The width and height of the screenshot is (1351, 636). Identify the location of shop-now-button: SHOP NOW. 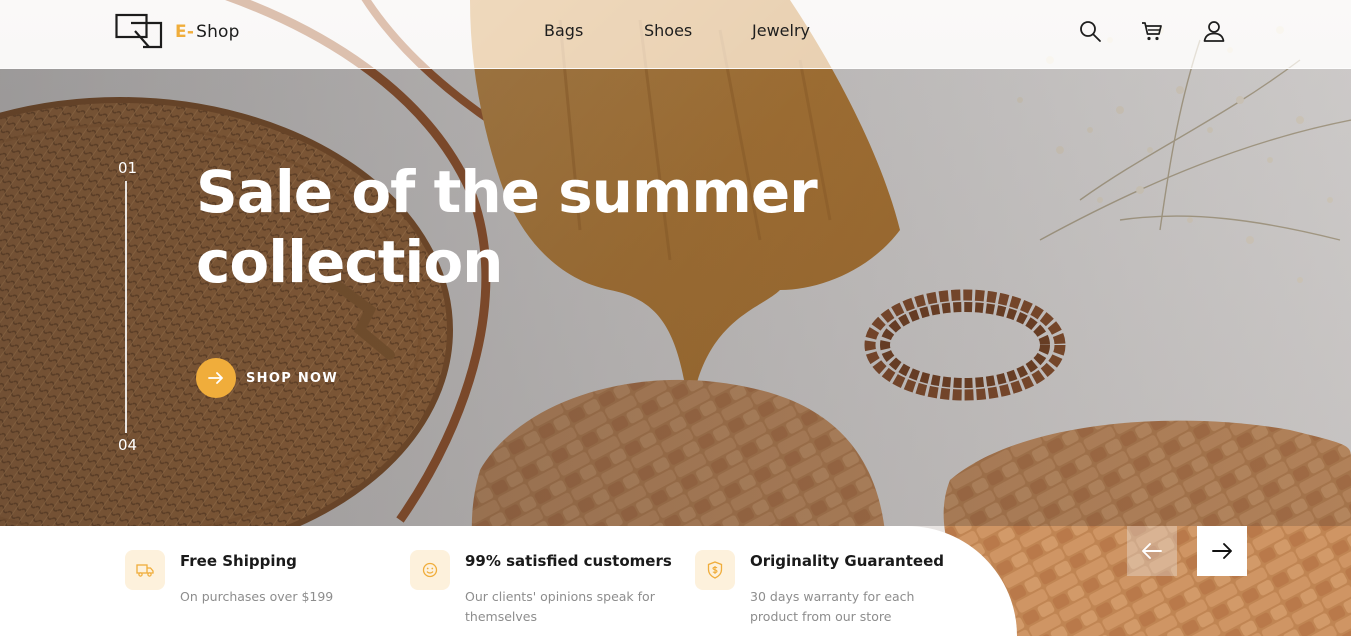
(267, 378).